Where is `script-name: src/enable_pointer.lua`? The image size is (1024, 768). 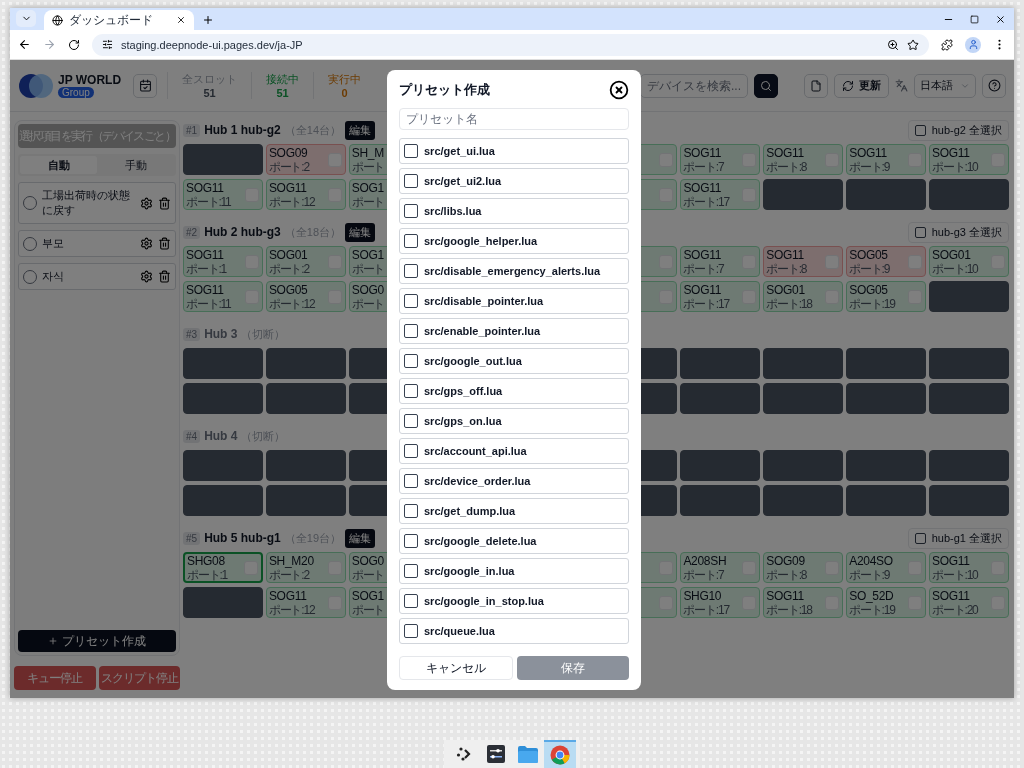 script-name: src/enable_pointer.lua is located at coordinates (482, 331).